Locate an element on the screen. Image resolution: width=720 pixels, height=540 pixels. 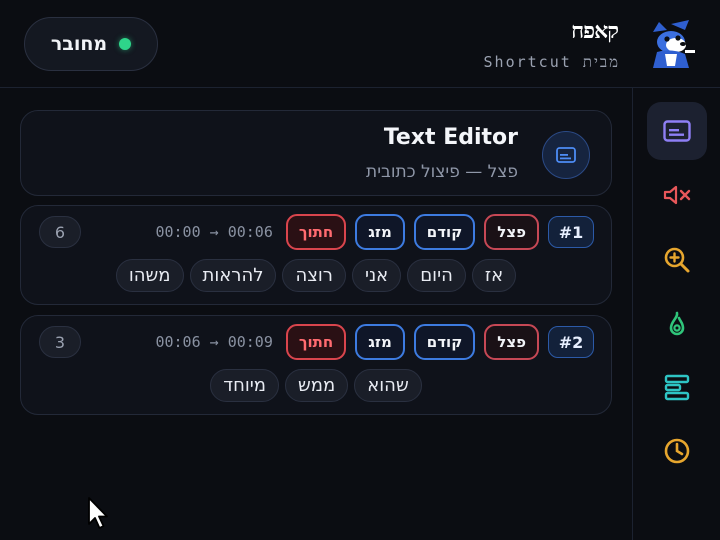
sidebar-item-layout is located at coordinates (677, 387).